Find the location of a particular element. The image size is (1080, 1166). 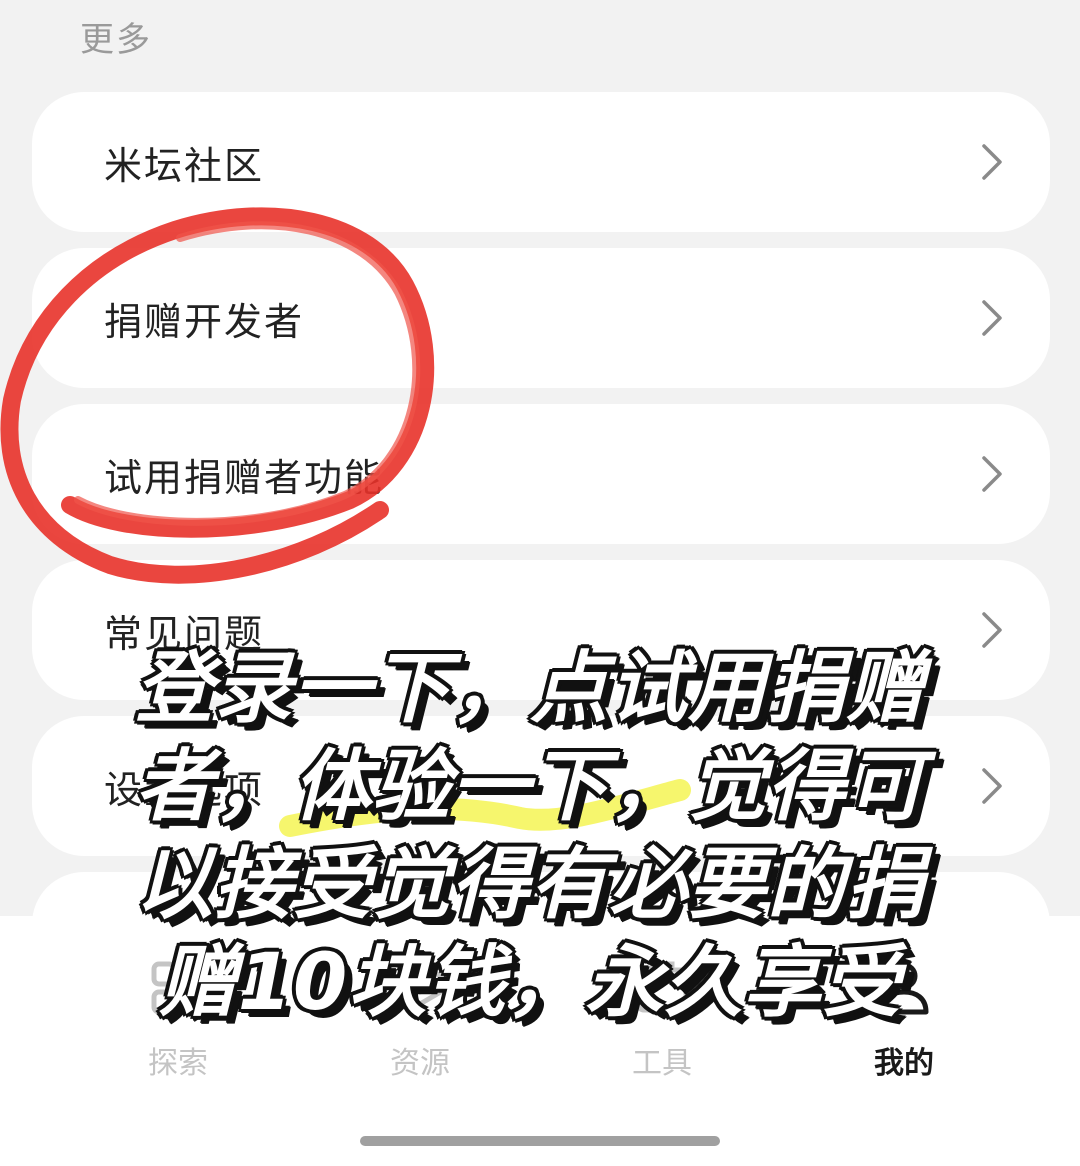

menu-item-label: 试用捐赠者功能 is located at coordinates (244, 477).